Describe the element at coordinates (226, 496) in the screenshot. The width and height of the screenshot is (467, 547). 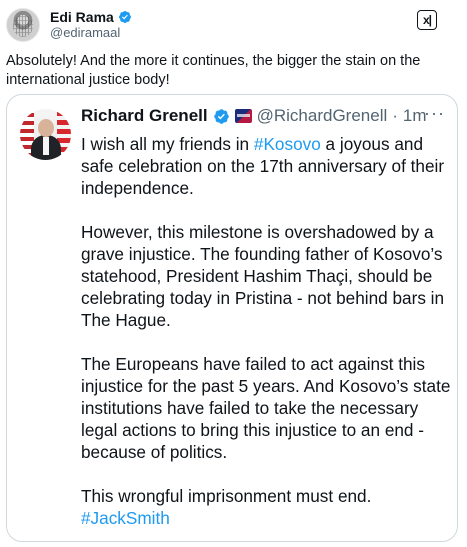
I see `quoted-paragraph-4-text: This wrongful imprisonment must end.` at that location.